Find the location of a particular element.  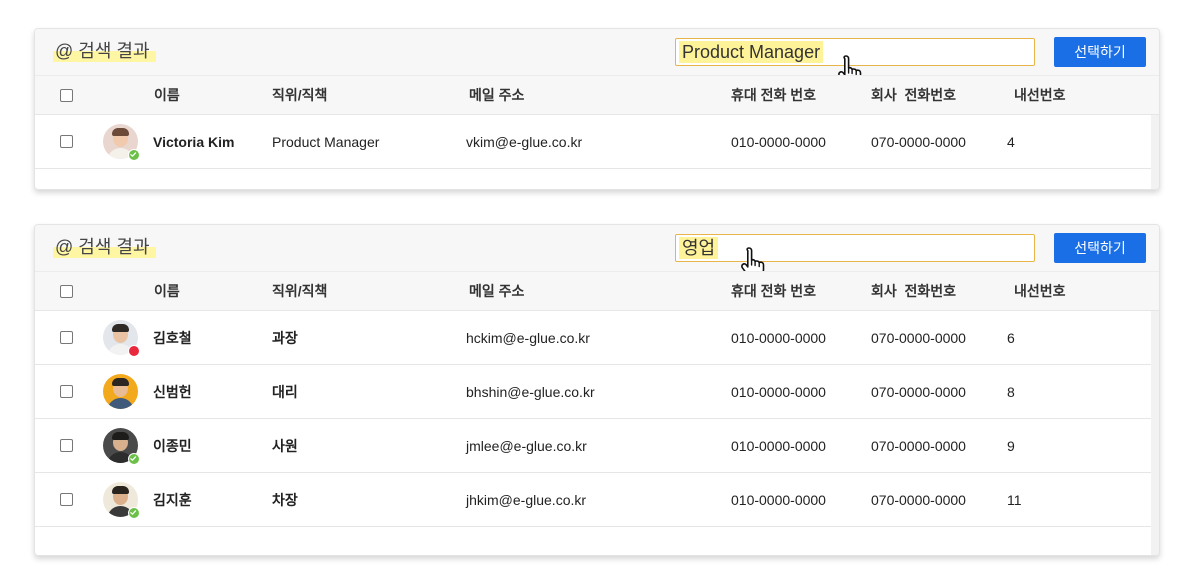

user-position: 사원 is located at coordinates (285, 446).